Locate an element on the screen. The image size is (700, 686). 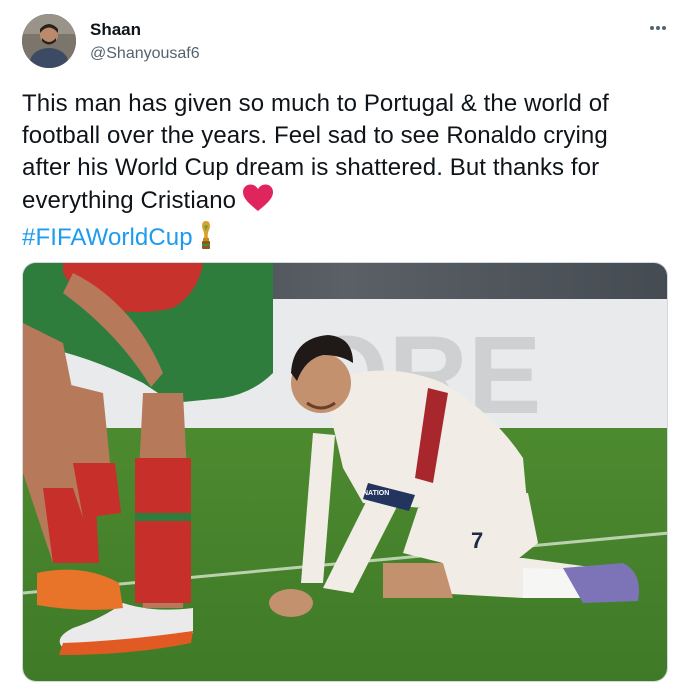
trophy-emoji is located at coordinates (206, 240).